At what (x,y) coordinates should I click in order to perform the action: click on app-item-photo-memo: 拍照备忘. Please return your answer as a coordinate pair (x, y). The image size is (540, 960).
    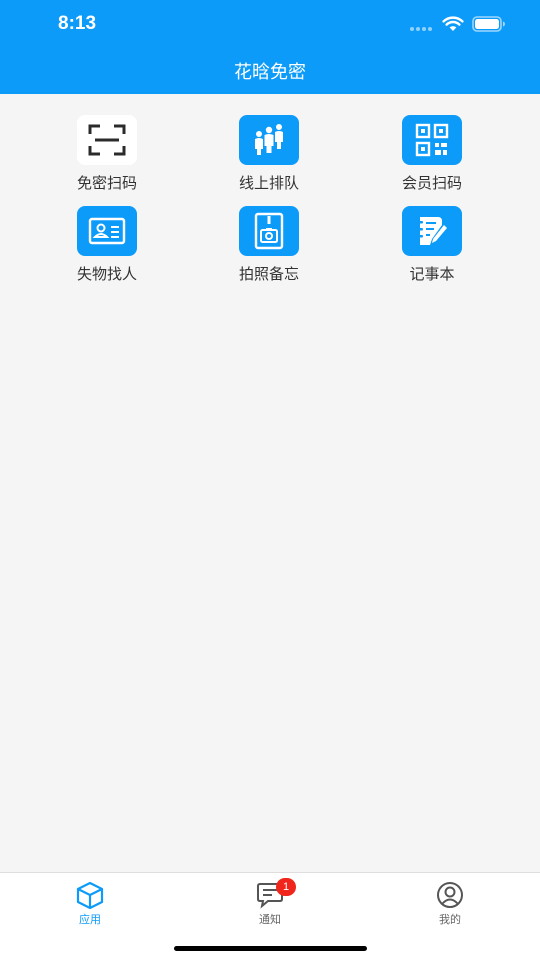
    Looking at the image, I should click on (269, 246).